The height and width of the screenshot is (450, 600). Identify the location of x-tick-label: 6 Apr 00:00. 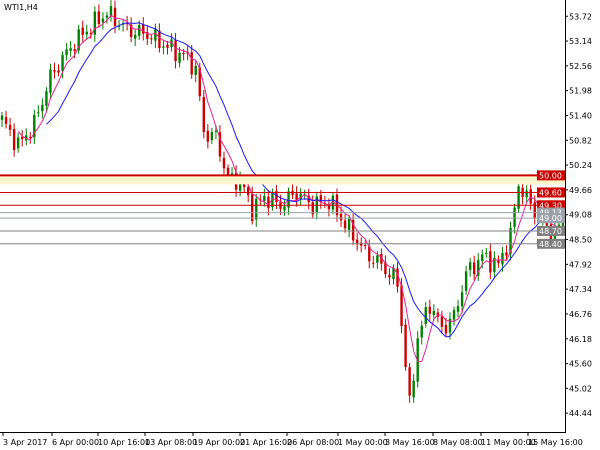
(75, 442).